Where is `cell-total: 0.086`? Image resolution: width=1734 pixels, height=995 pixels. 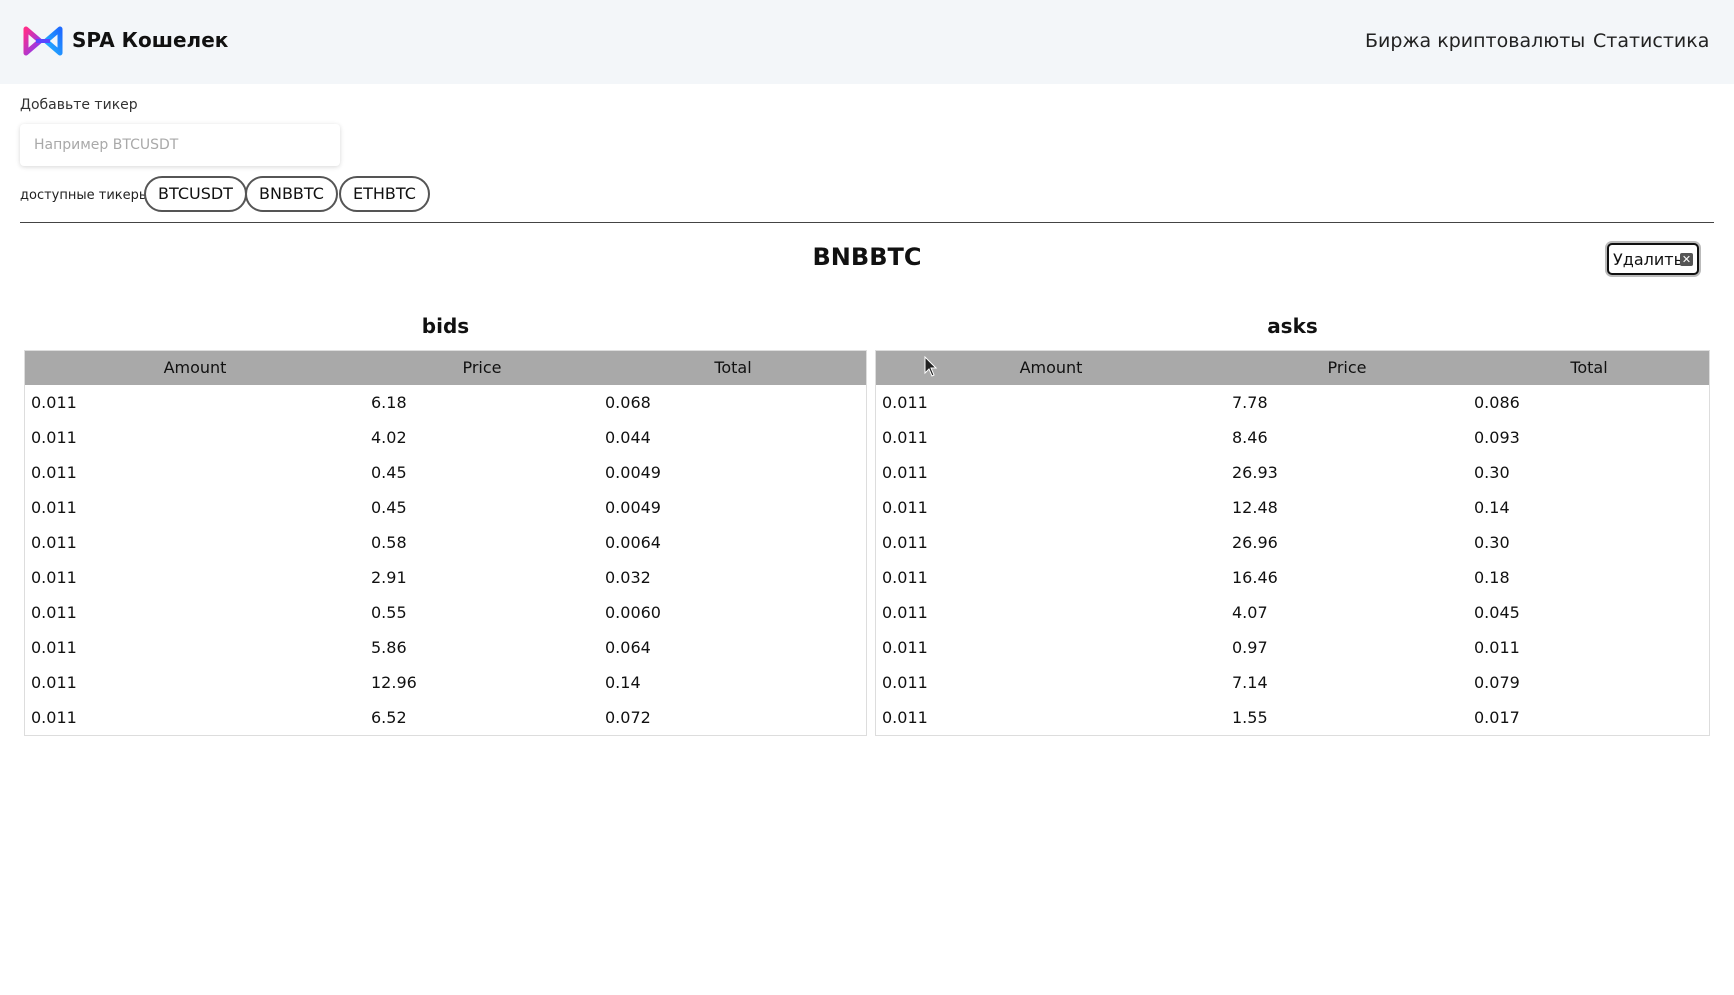 cell-total: 0.086 is located at coordinates (1497, 402).